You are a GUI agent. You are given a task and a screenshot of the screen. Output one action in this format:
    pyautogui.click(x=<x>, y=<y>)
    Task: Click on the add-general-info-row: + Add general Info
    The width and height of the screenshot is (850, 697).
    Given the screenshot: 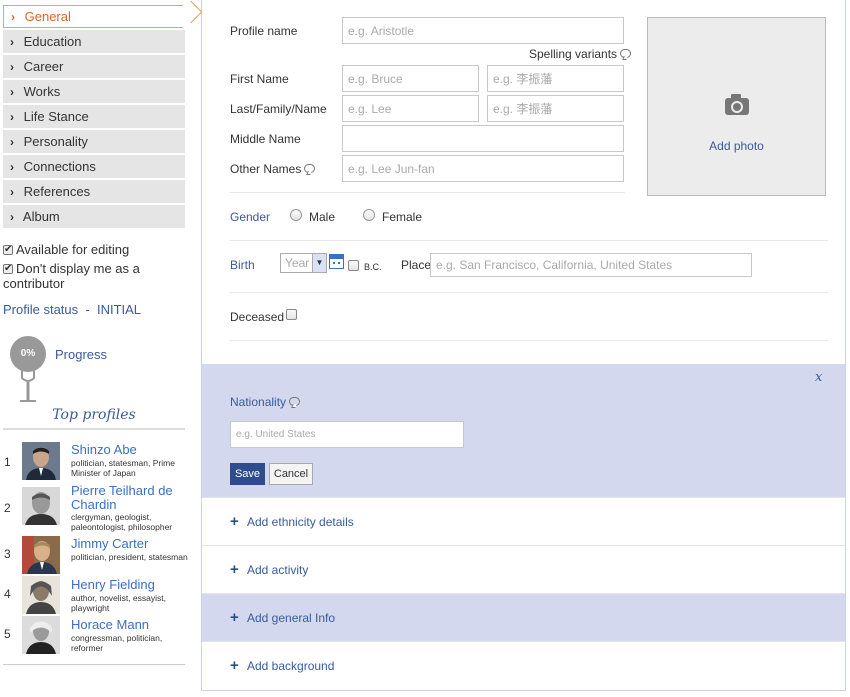 What is the action you would take?
    pyautogui.click(x=523, y=617)
    